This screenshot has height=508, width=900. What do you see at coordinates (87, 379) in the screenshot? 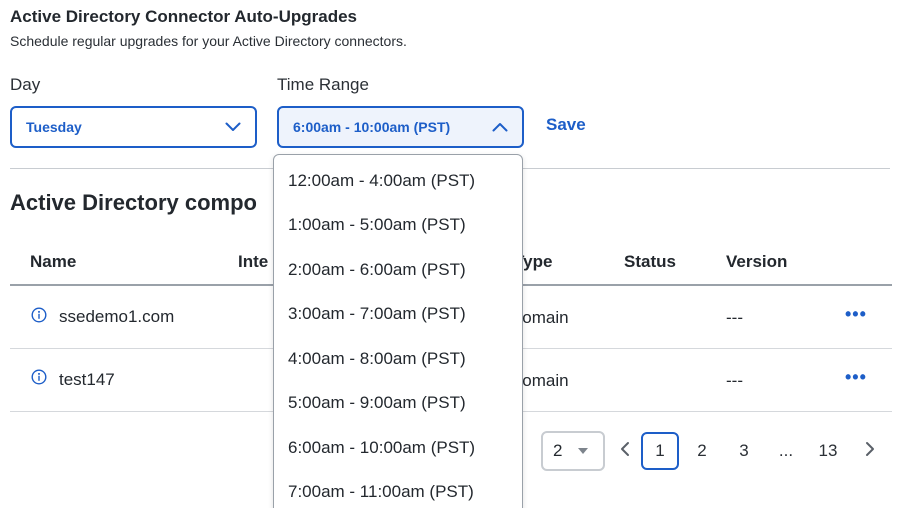
I see `row-name: test147` at bounding box center [87, 379].